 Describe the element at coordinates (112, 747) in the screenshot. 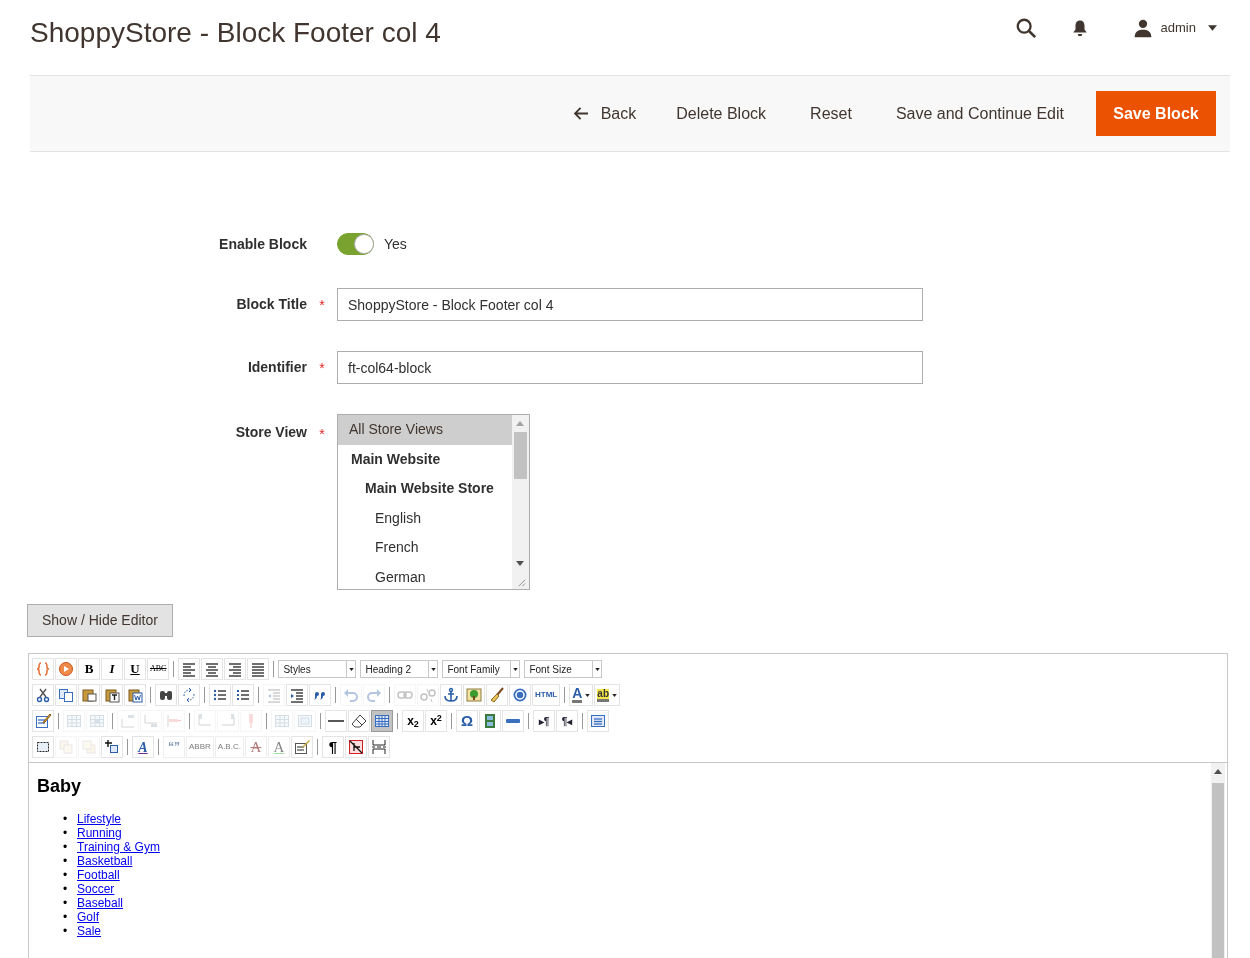

I see `move-square-icon` at that location.